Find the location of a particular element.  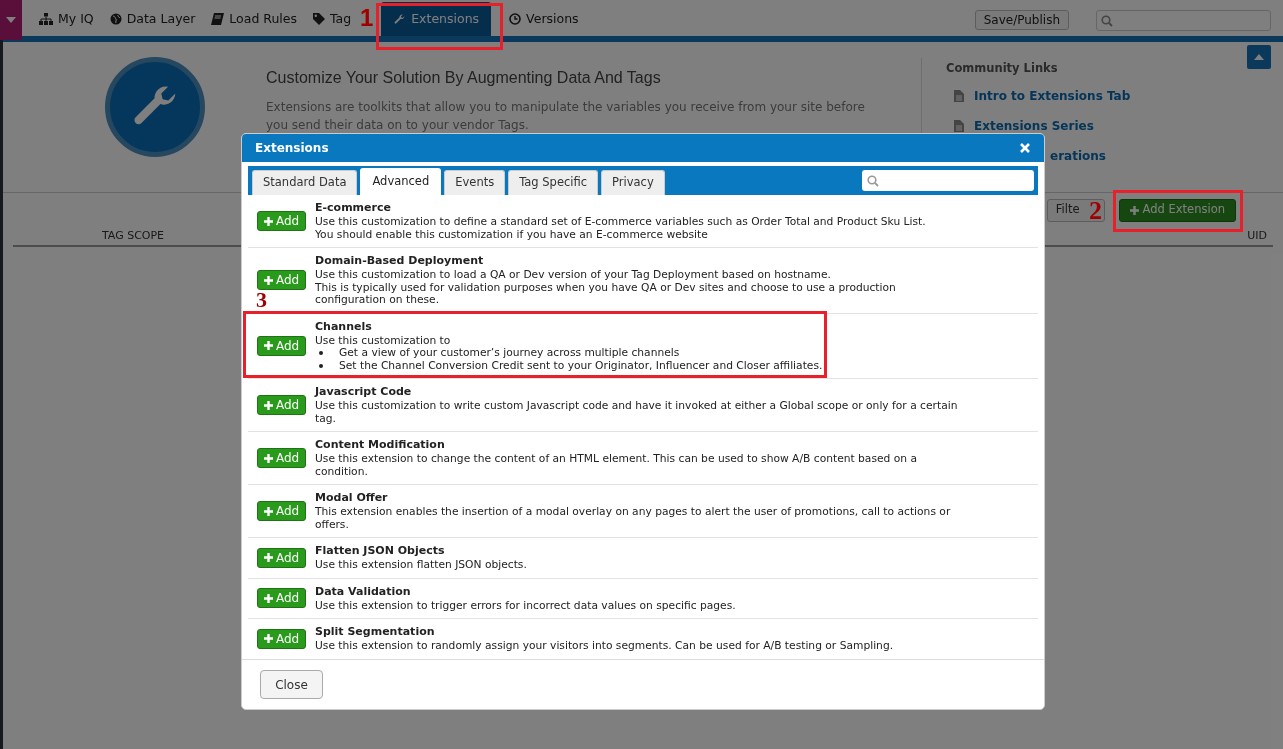

column-header: TAG SCOPE is located at coordinates (133, 235).